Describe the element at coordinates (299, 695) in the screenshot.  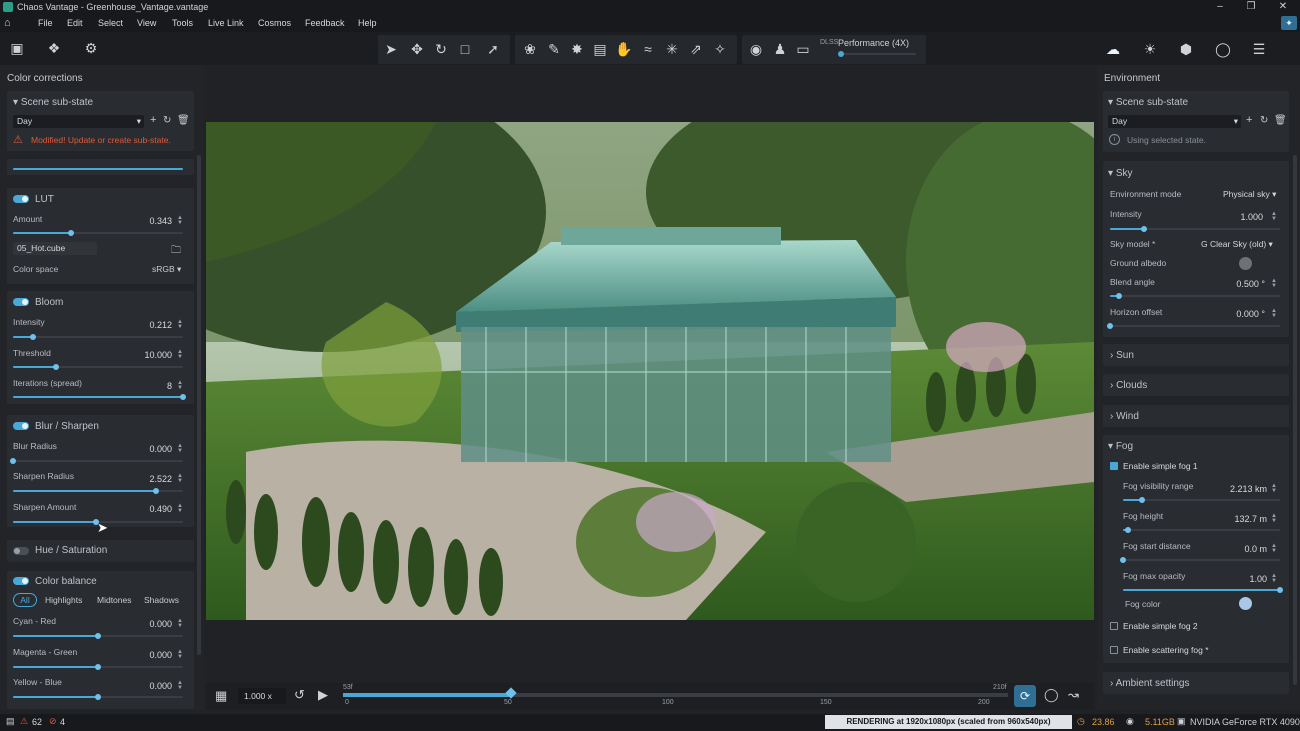
I see `loop-icon: ↺` at that location.